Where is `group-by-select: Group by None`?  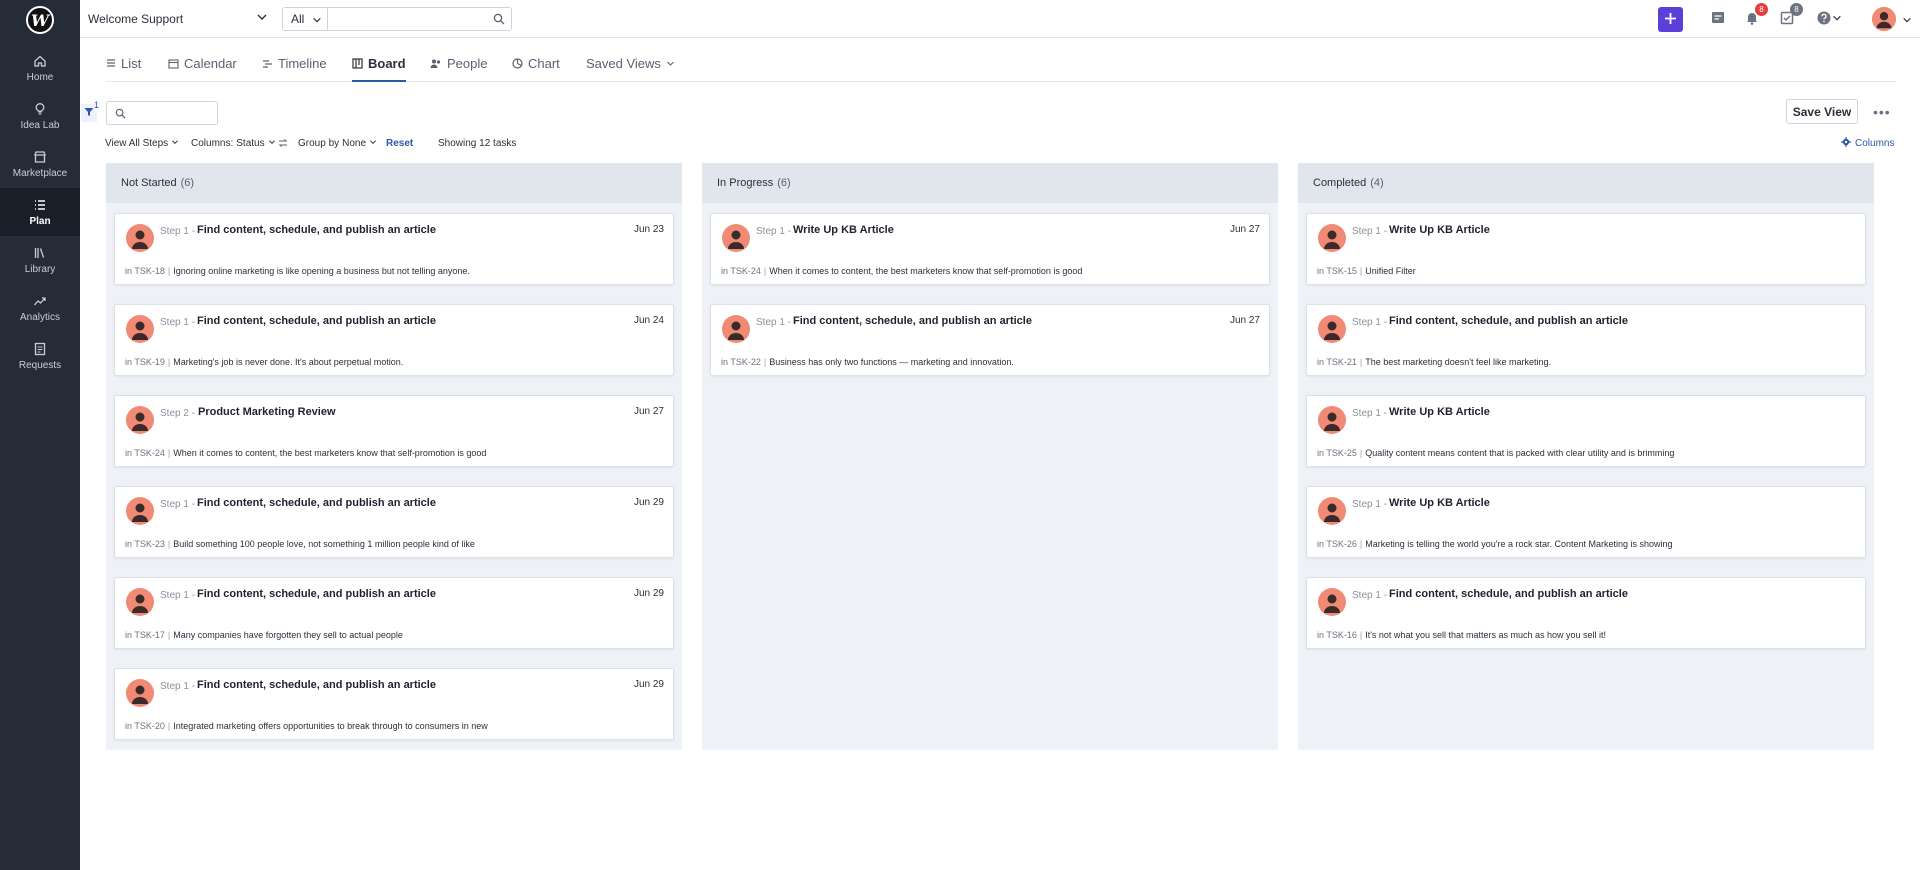 group-by-select: Group by None is located at coordinates (337, 143).